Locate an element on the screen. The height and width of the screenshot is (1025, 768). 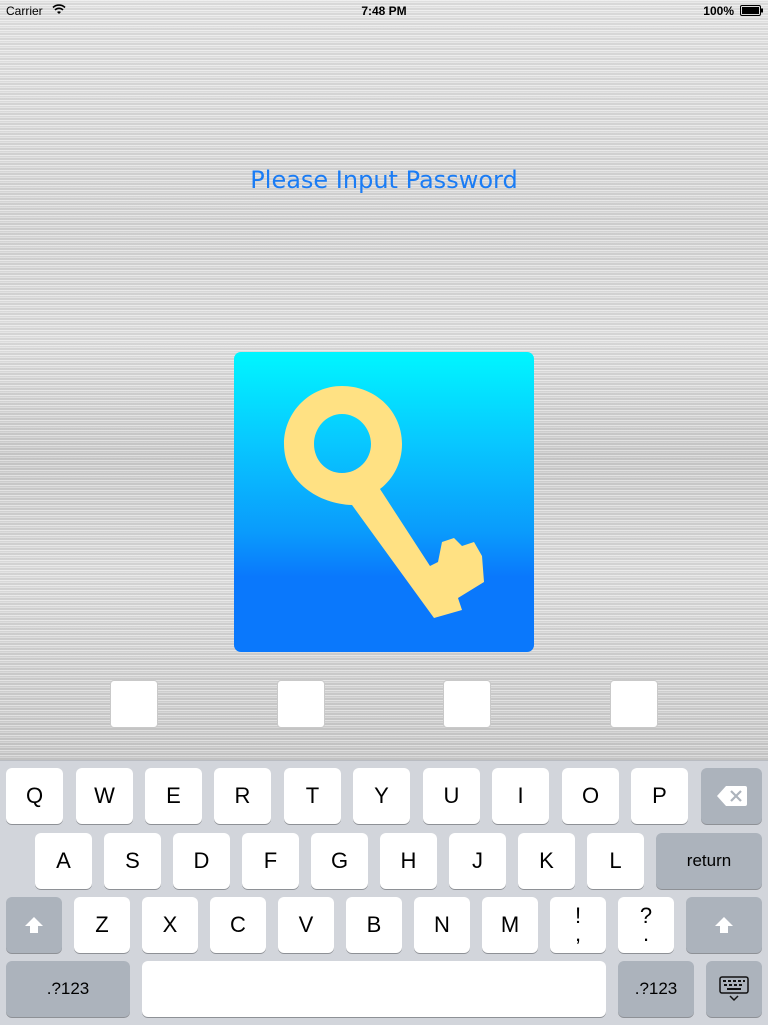
key-h: H is located at coordinates (408, 861).